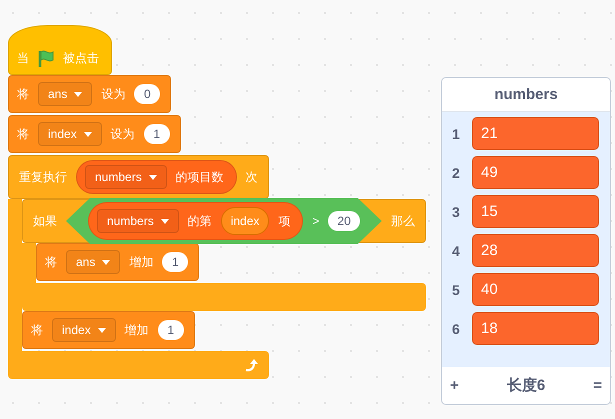  I want to click on item-index: 2, so click(456, 172).